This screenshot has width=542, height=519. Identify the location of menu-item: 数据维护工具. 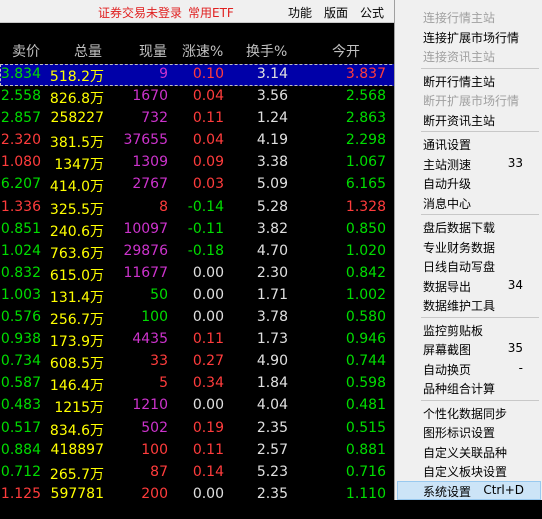
(468, 304).